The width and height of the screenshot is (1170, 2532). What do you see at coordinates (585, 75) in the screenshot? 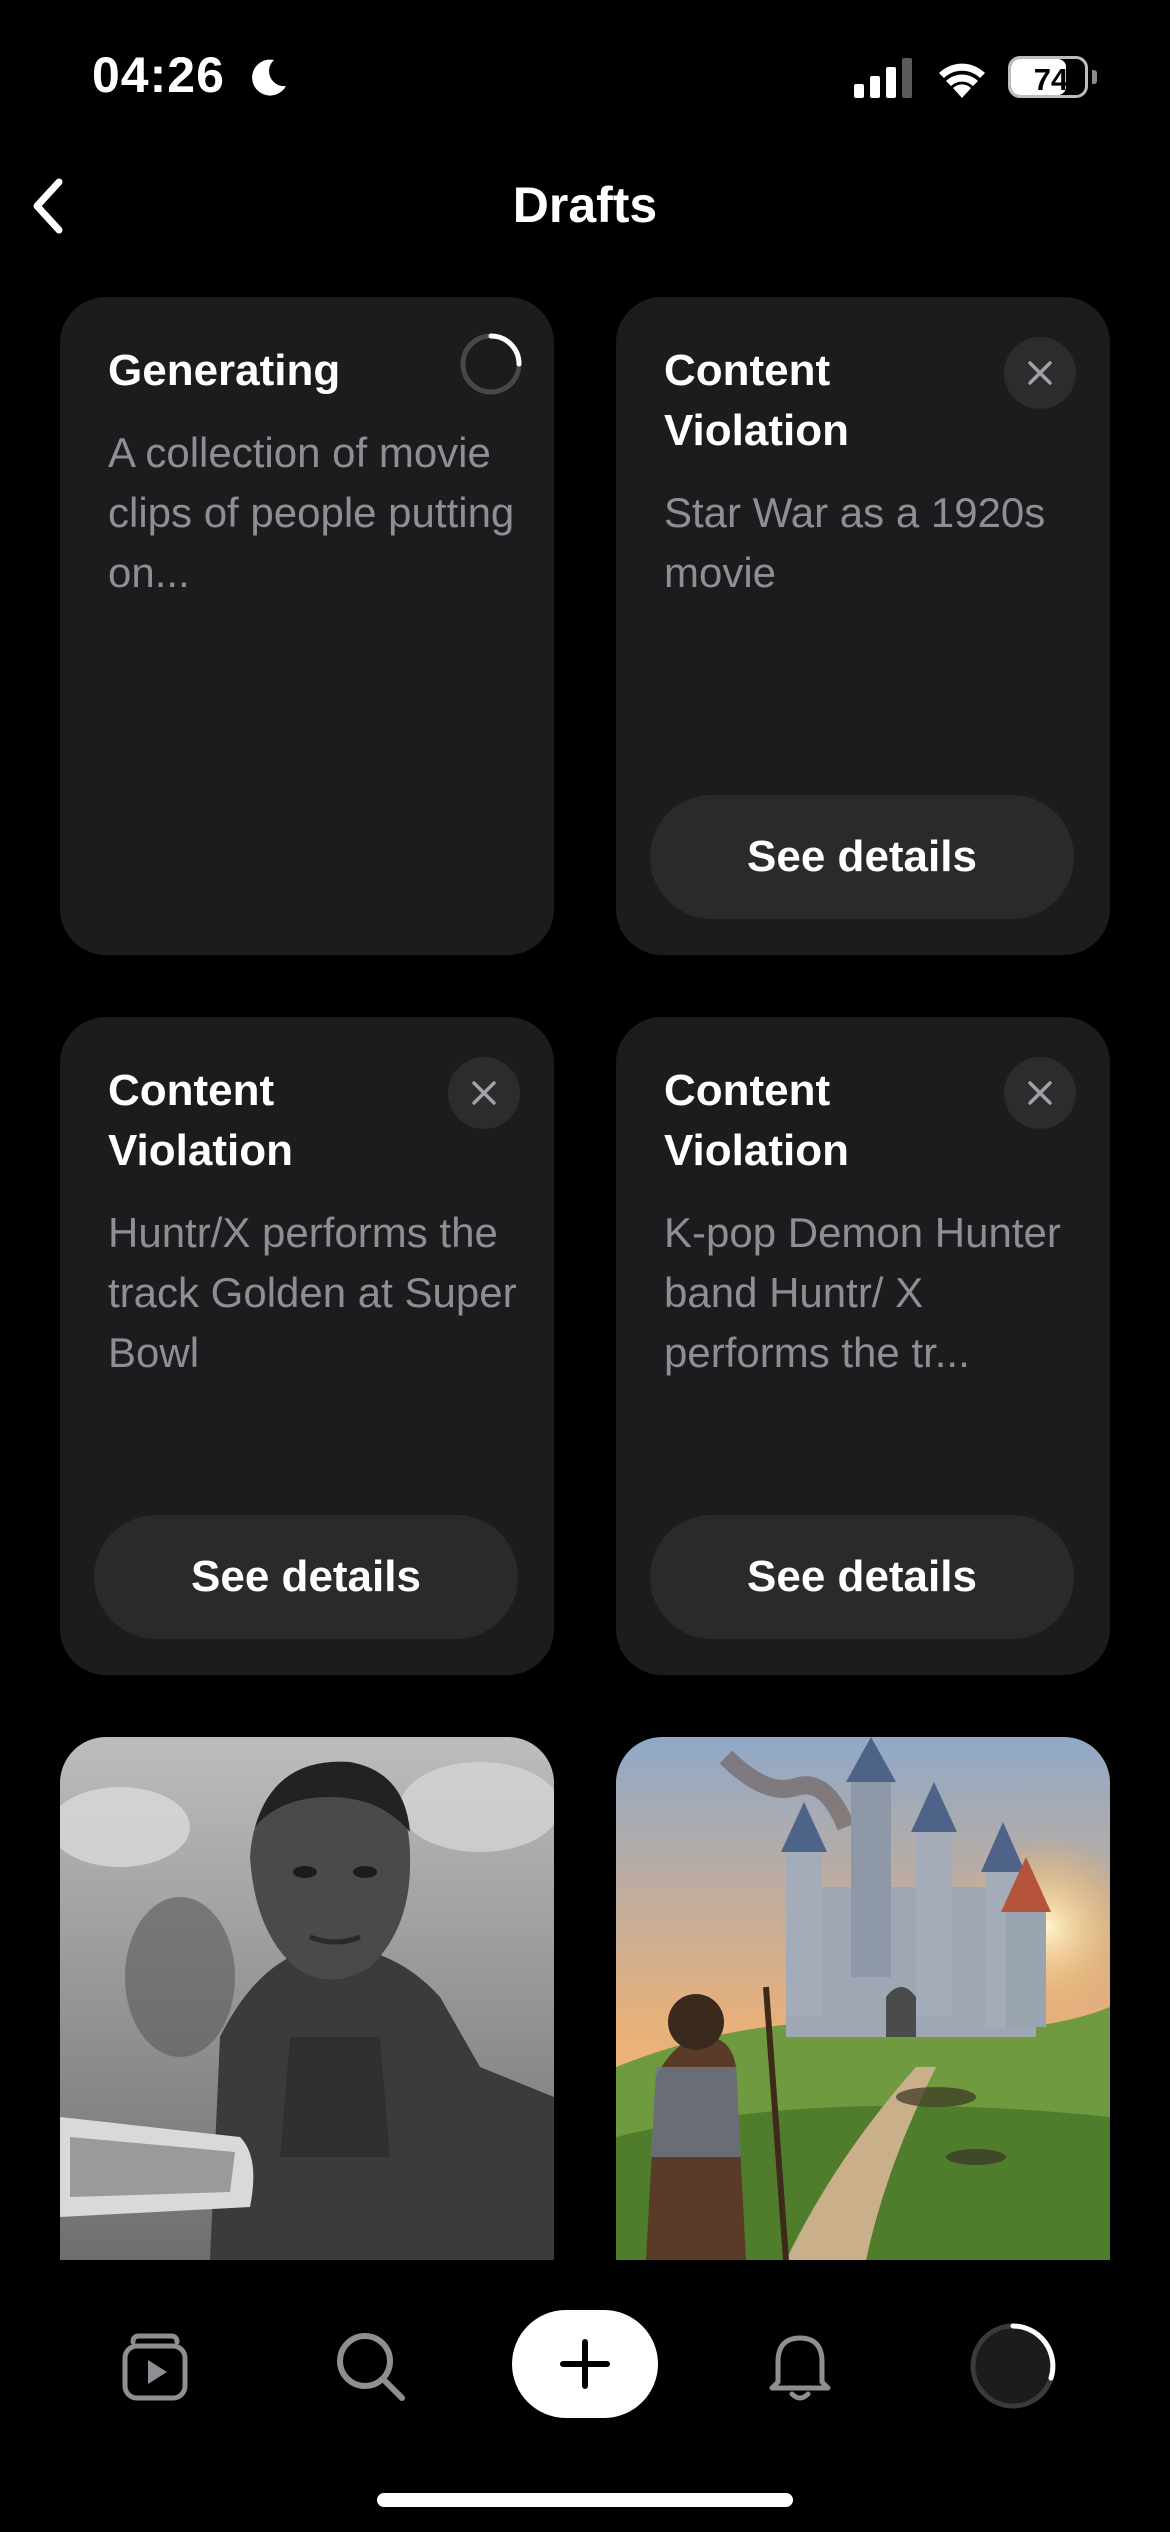
I see `status-bar: 04:26 74` at bounding box center [585, 75].